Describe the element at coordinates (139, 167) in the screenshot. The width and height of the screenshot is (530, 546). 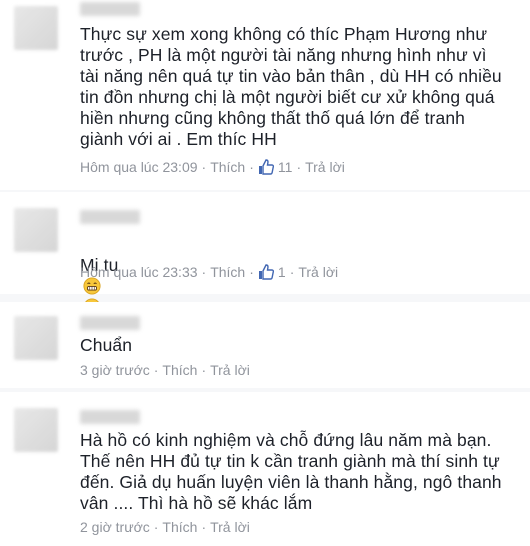
I see `comment-time: Hôm qua lúc 23:09` at that location.